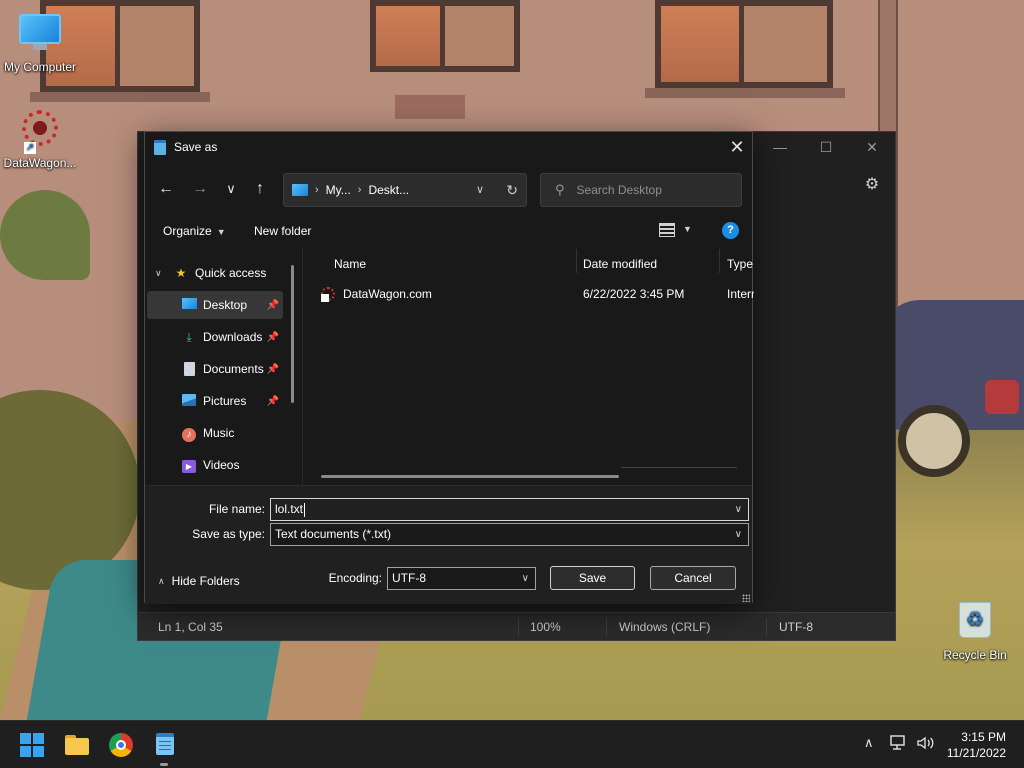 The height and width of the screenshot is (768, 1024). What do you see at coordinates (32, 745) in the screenshot?
I see `start-icon` at bounding box center [32, 745].